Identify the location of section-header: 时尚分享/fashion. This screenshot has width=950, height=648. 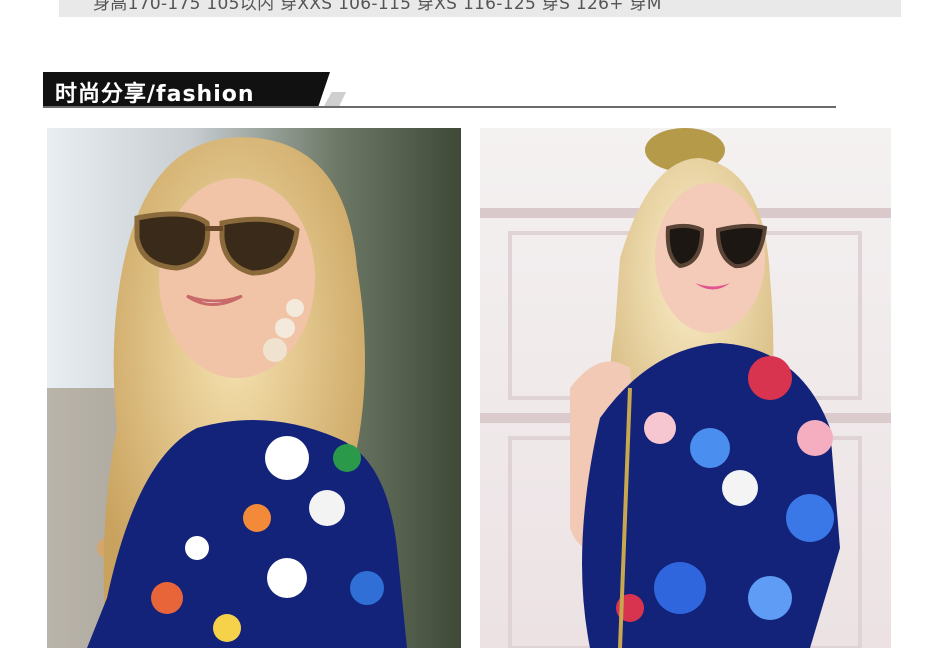
(439, 90).